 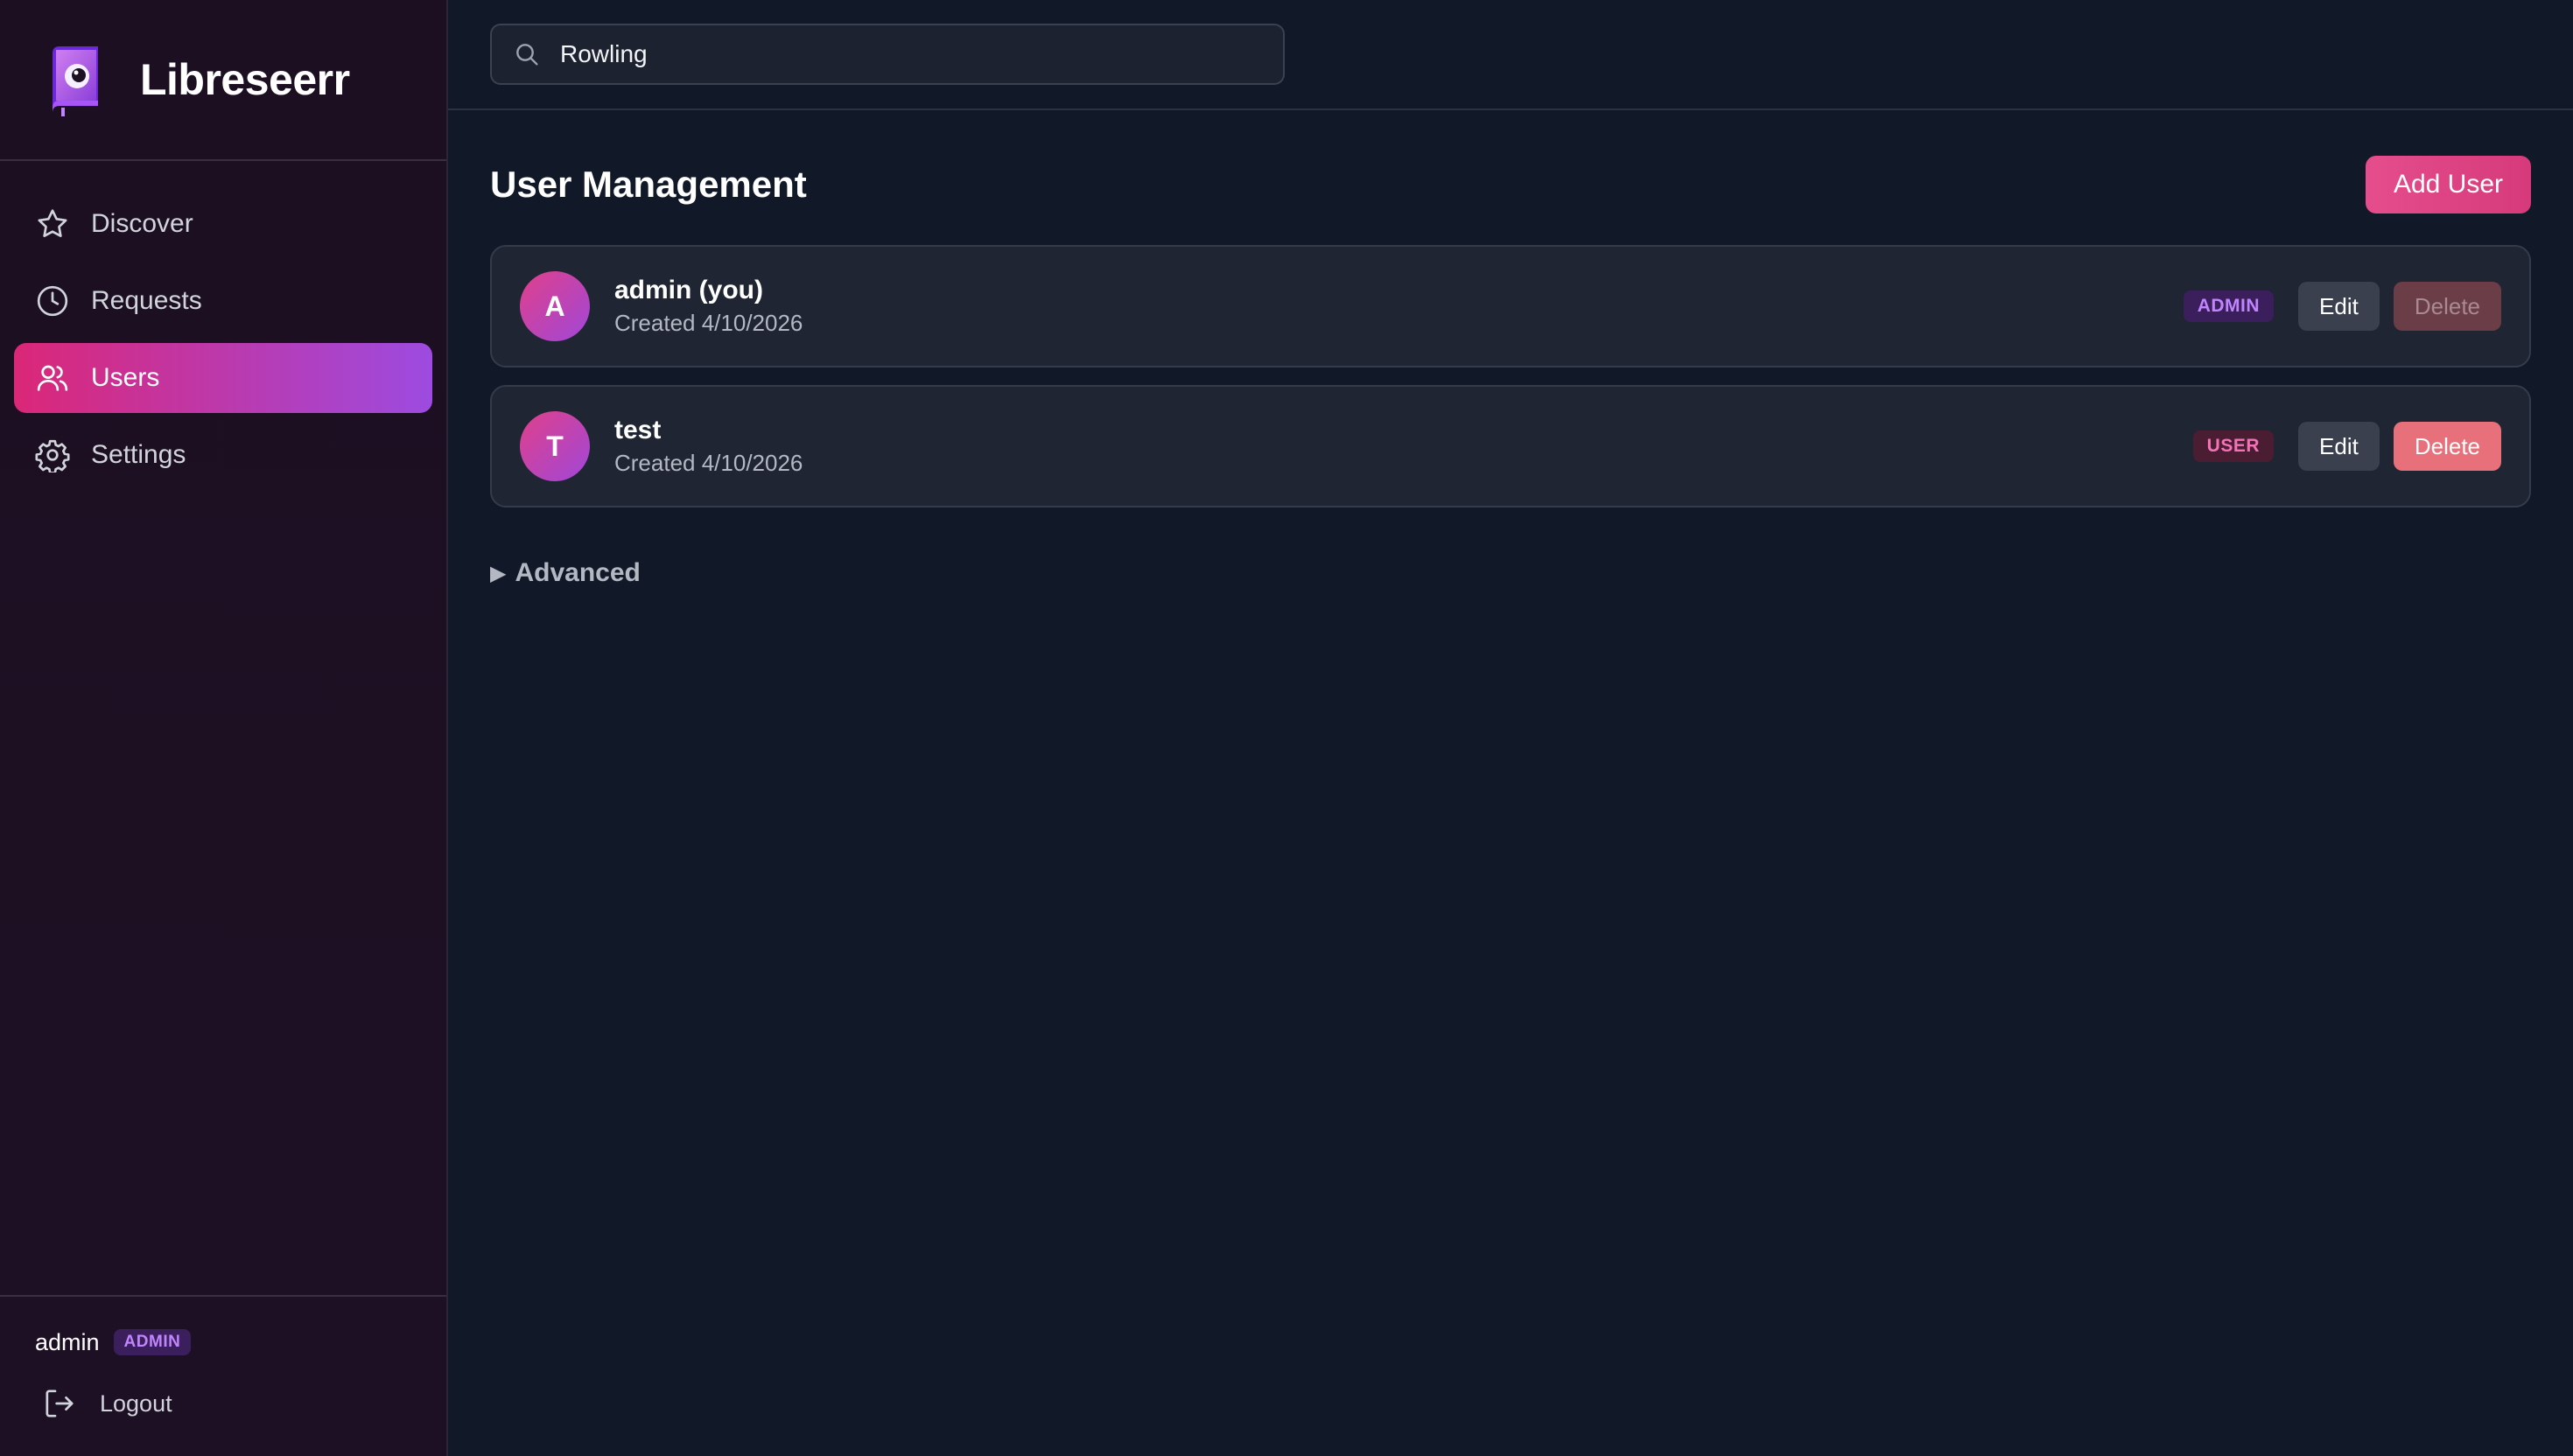 What do you see at coordinates (146, 300) in the screenshot?
I see `sidebar-item-label: Requests` at bounding box center [146, 300].